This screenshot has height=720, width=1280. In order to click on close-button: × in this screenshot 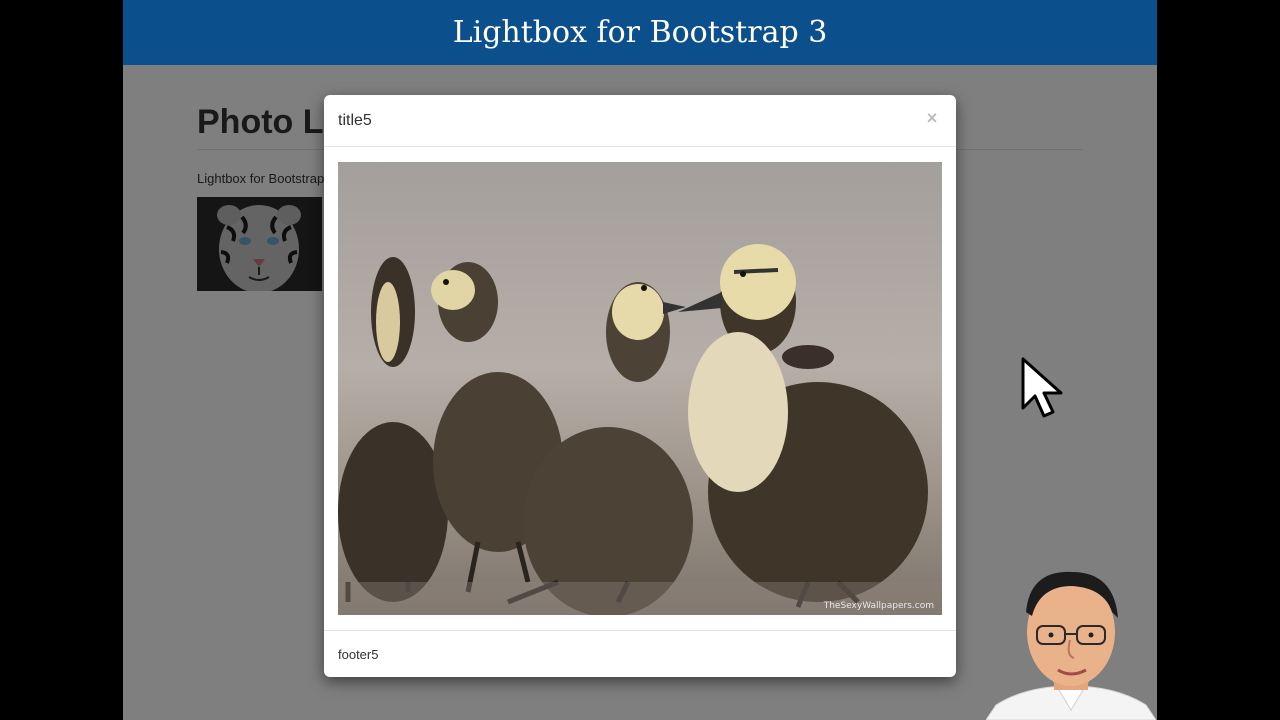, I will do `click(932, 118)`.